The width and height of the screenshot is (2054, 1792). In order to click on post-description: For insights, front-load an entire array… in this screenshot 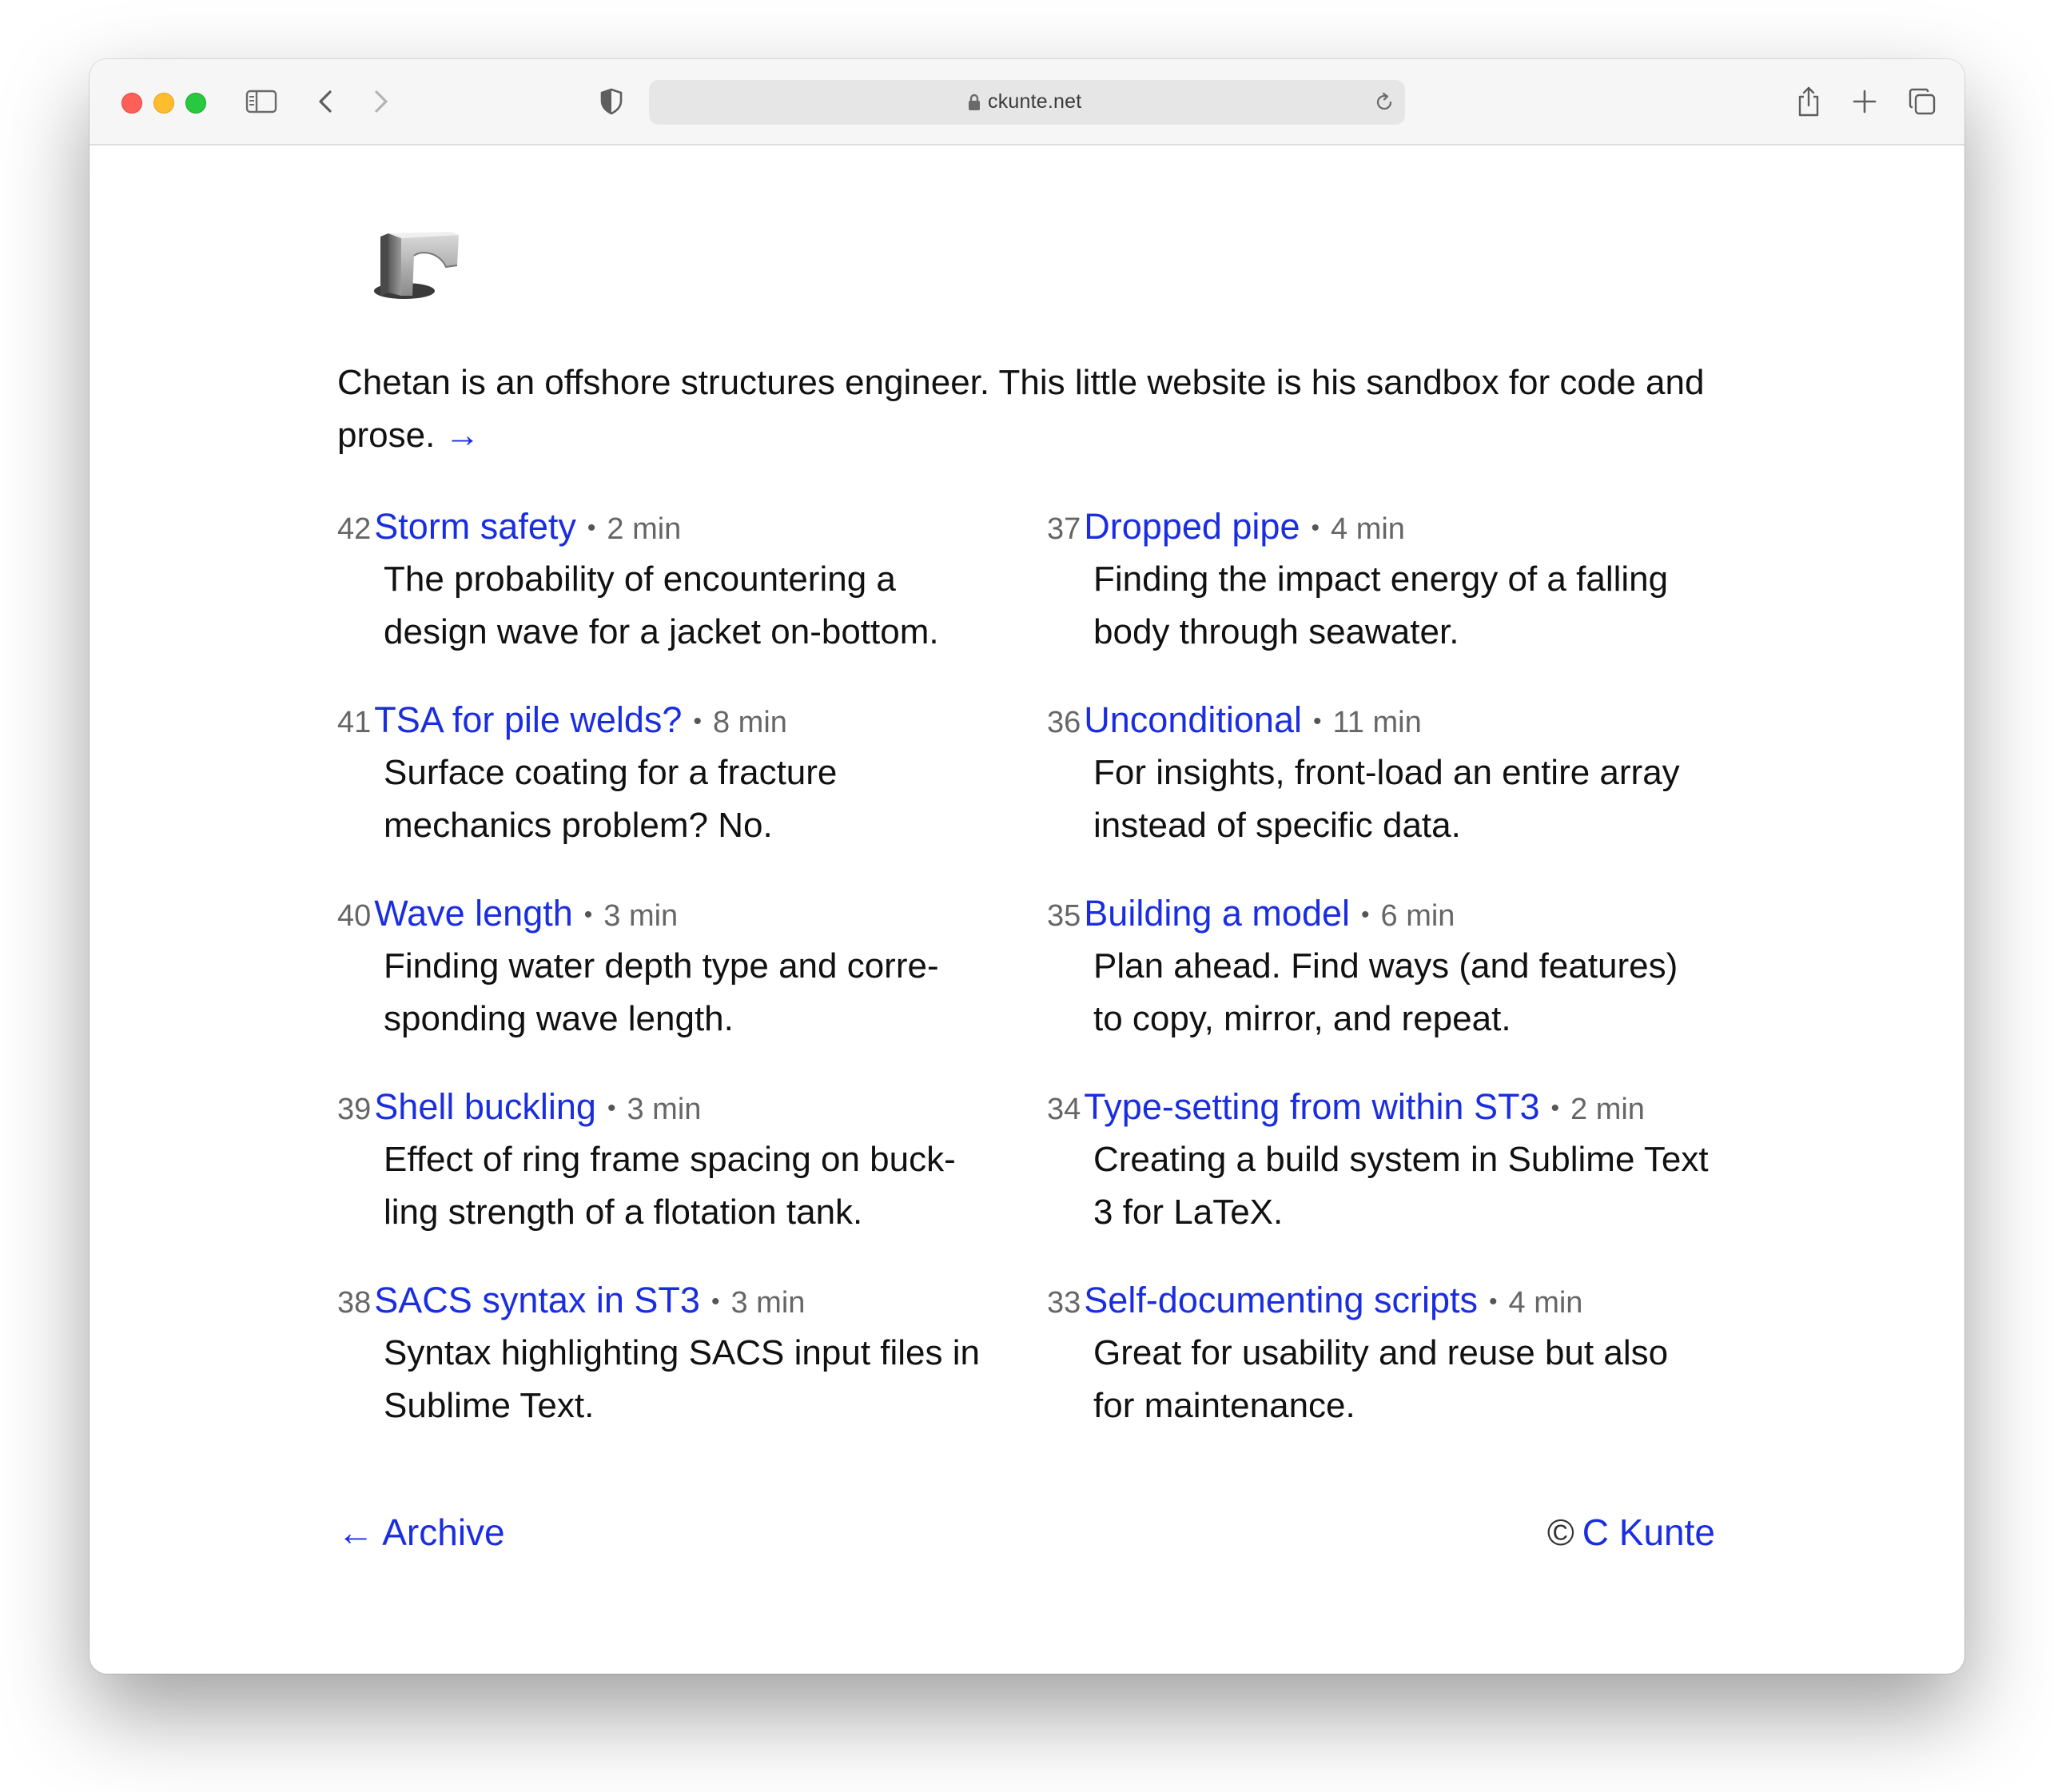, I will do `click(1387, 799)`.